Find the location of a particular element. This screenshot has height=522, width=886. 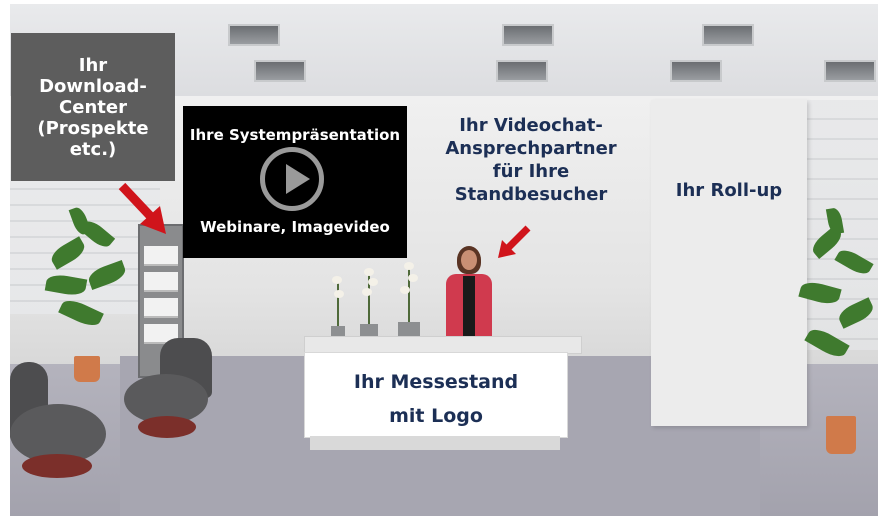

reception-desk: Ihr Messestand mit Logo is located at coordinates (436, 395).